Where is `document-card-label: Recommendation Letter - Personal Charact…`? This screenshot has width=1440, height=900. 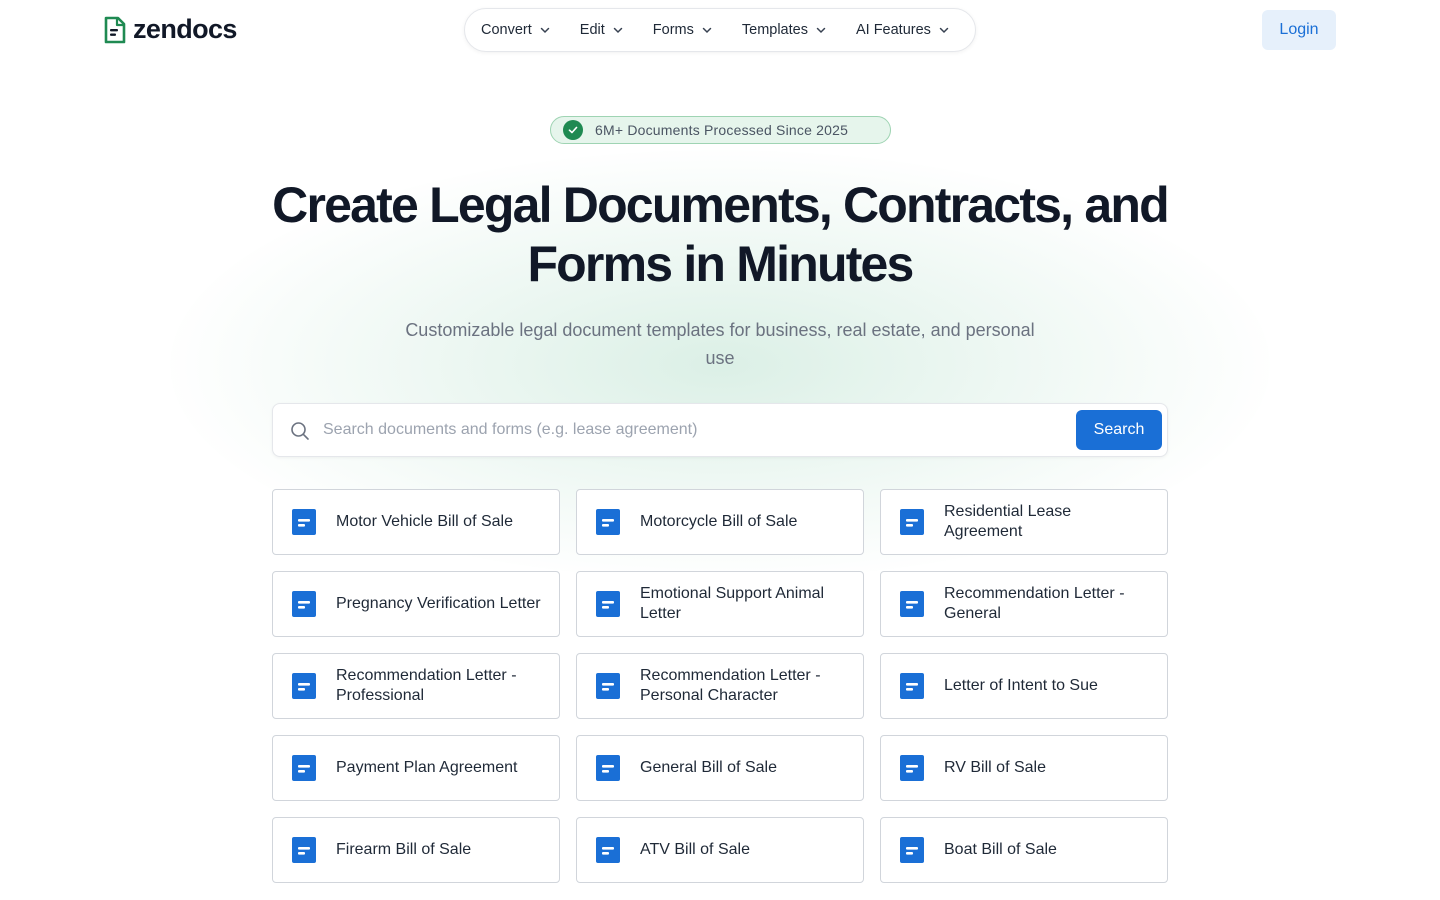
document-card-label: Recommendation Letter - Personal Charact… is located at coordinates (730, 685).